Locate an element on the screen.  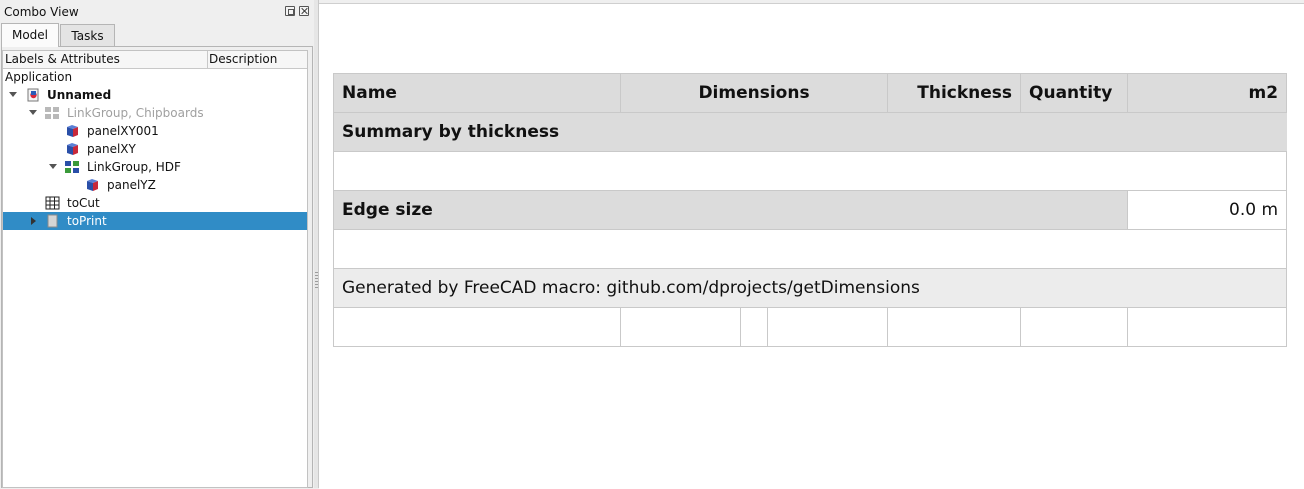
splitter-grip-icon is located at coordinates (316, 281).